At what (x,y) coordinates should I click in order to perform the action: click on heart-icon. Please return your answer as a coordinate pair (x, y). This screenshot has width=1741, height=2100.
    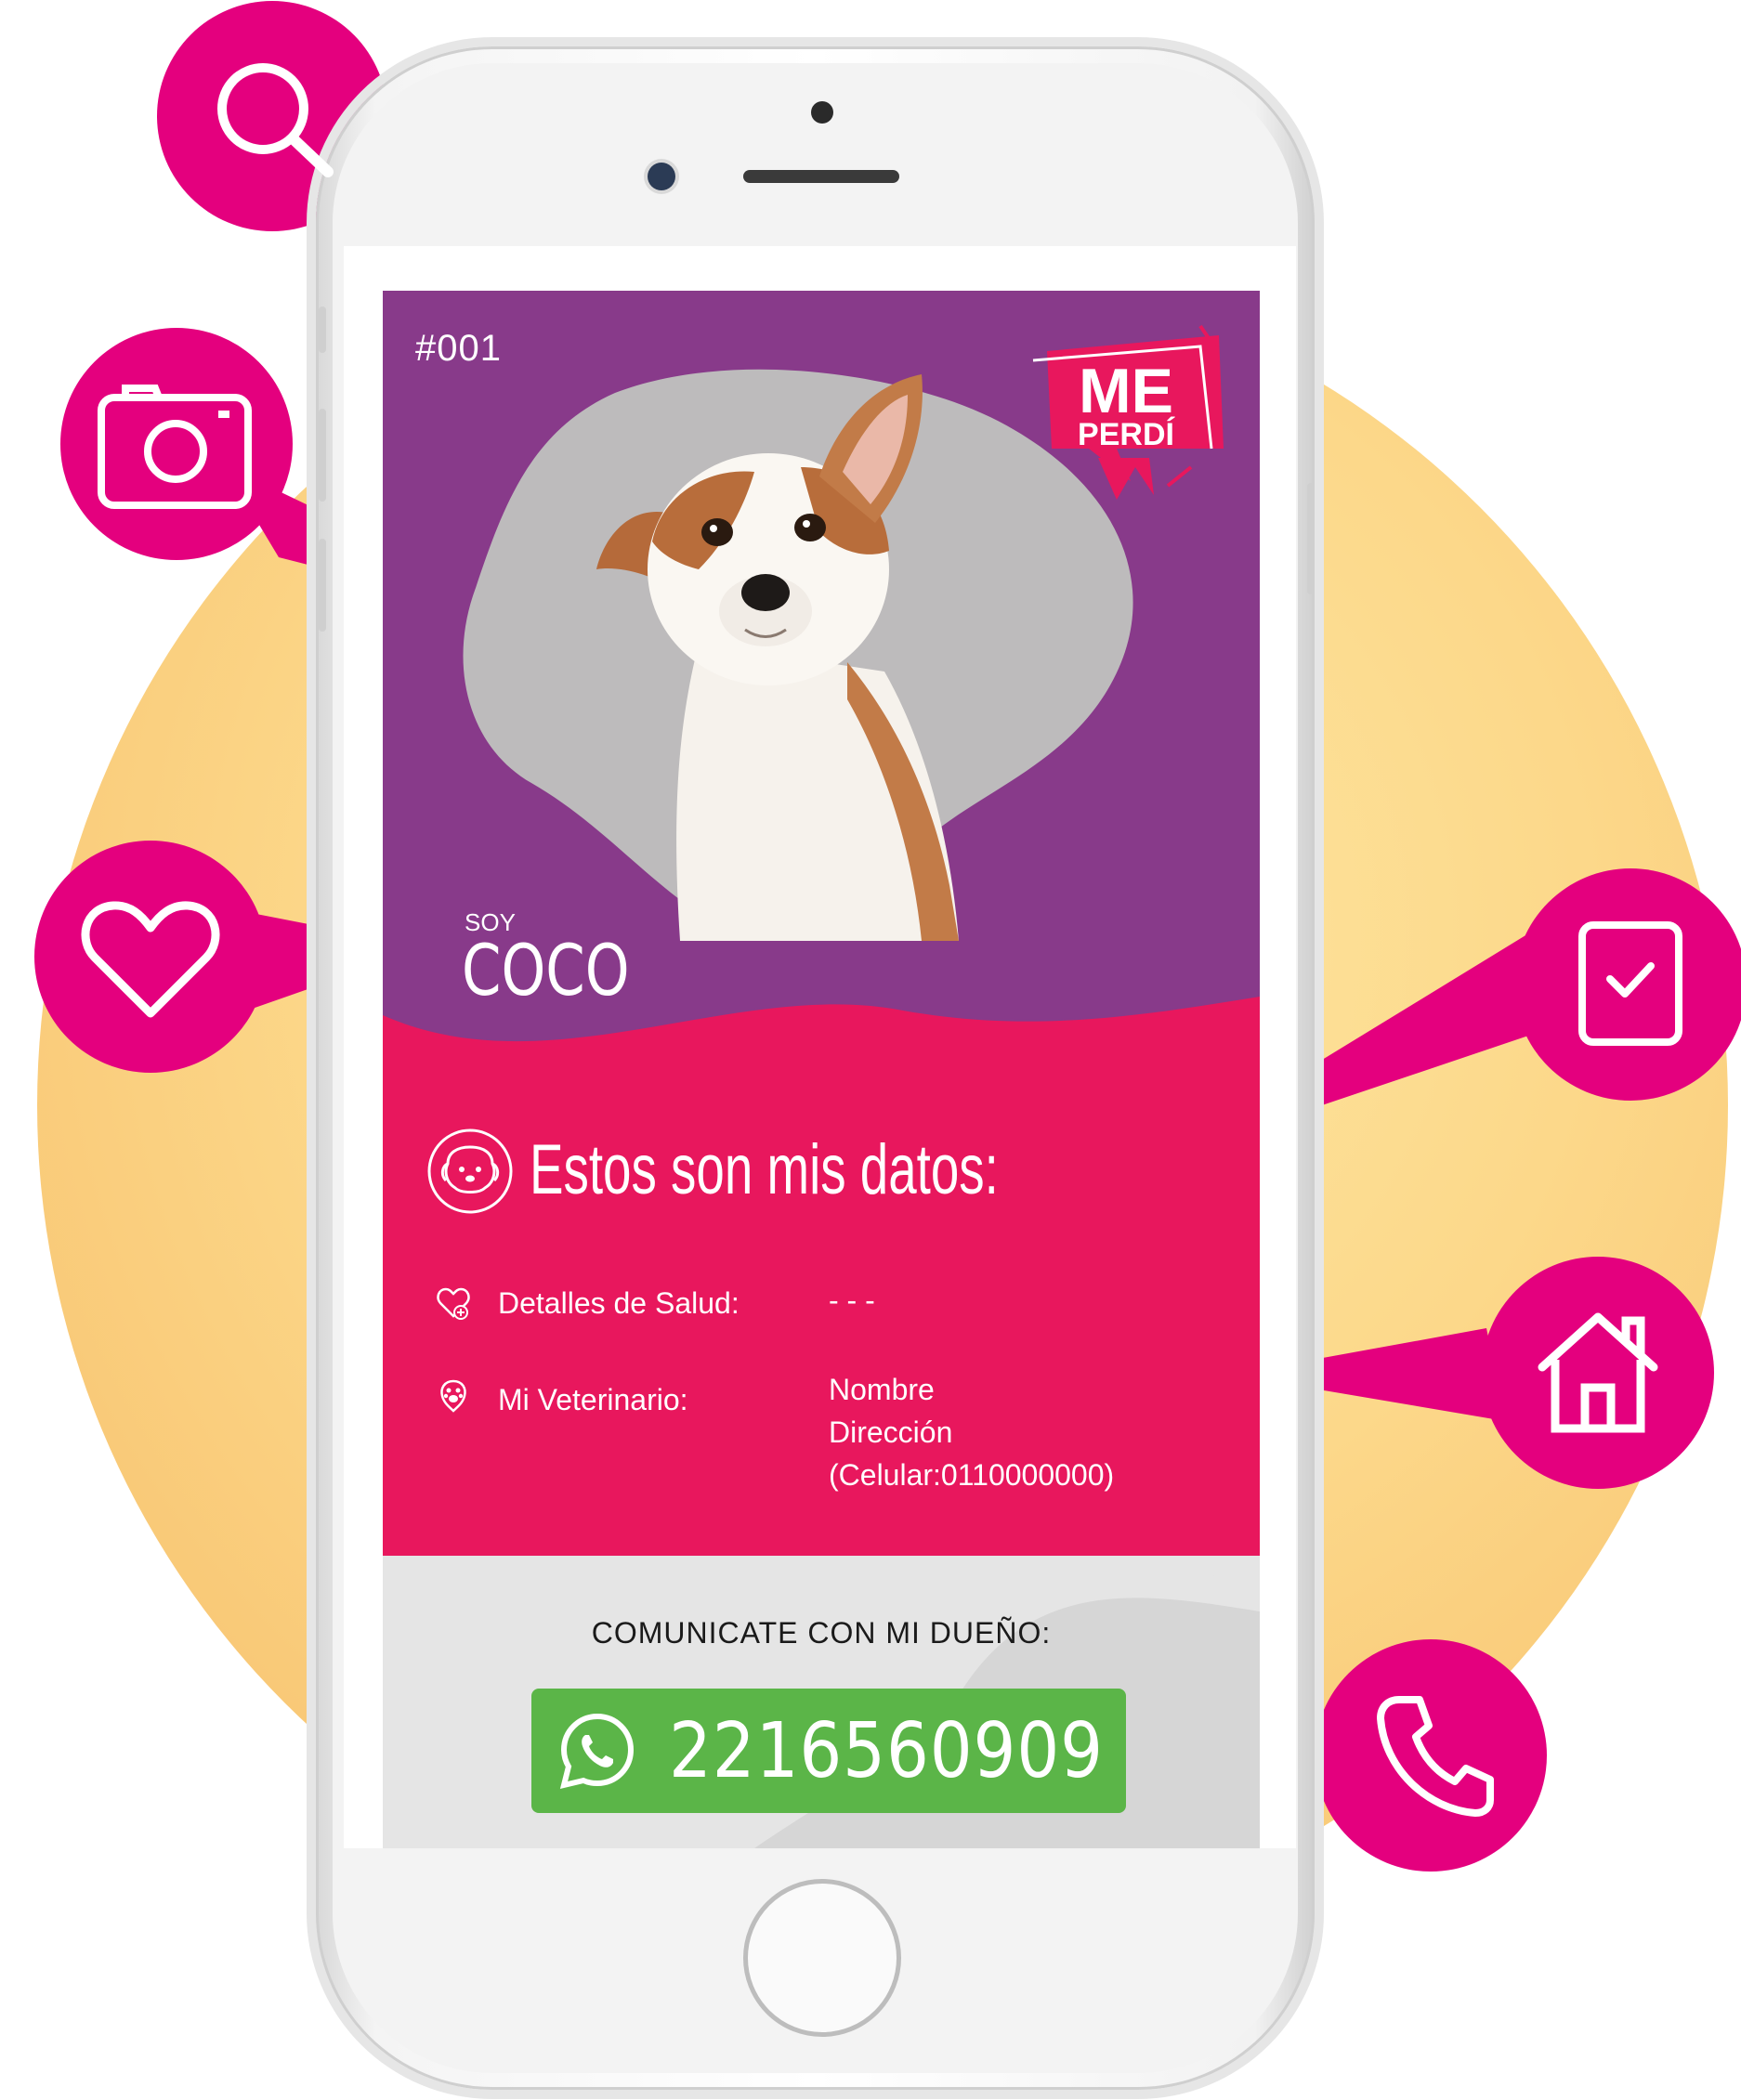
    Looking at the image, I should click on (150, 959).